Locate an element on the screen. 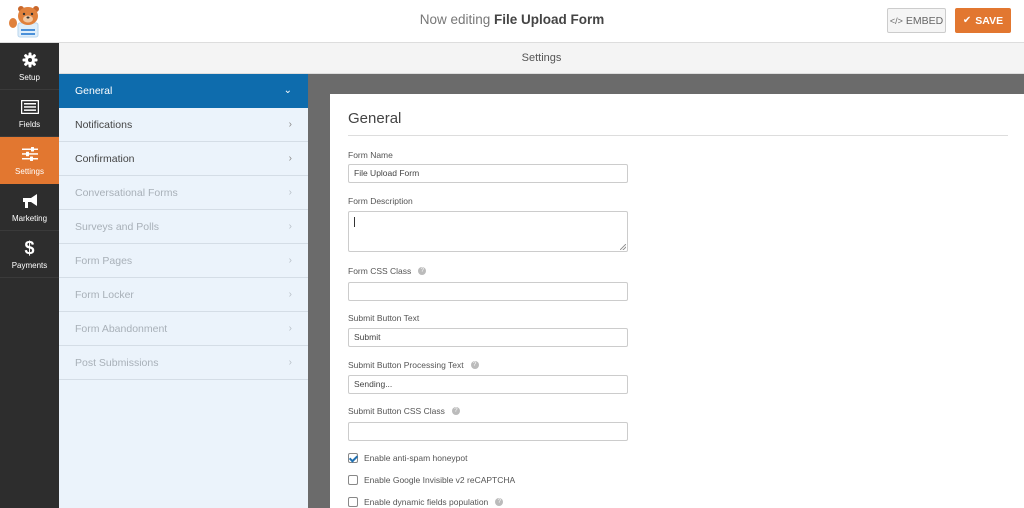 The height and width of the screenshot is (508, 1024). recaptcha-checkbox is located at coordinates (353, 480).